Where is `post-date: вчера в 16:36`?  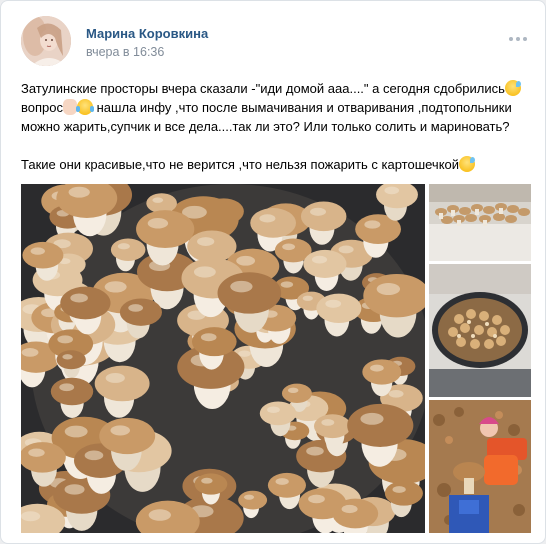 post-date: вчера в 16:36 is located at coordinates (125, 52).